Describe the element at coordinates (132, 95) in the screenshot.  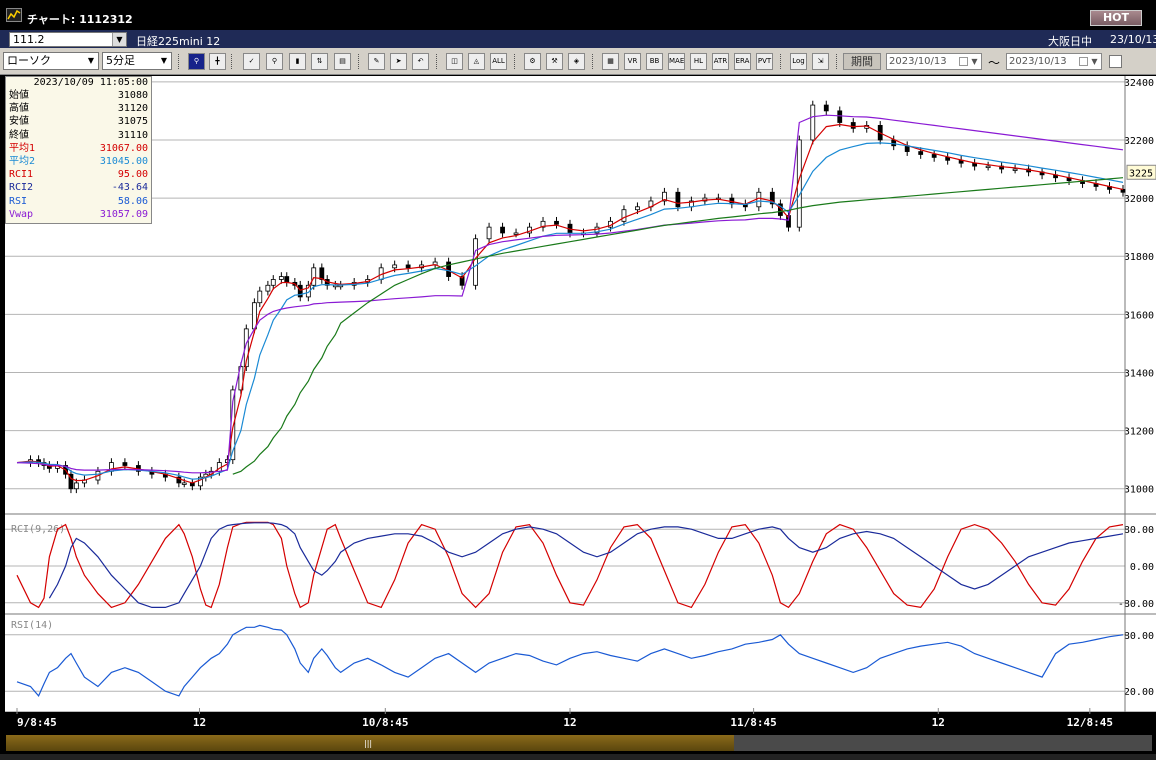
I see `info-value: 31080` at that location.